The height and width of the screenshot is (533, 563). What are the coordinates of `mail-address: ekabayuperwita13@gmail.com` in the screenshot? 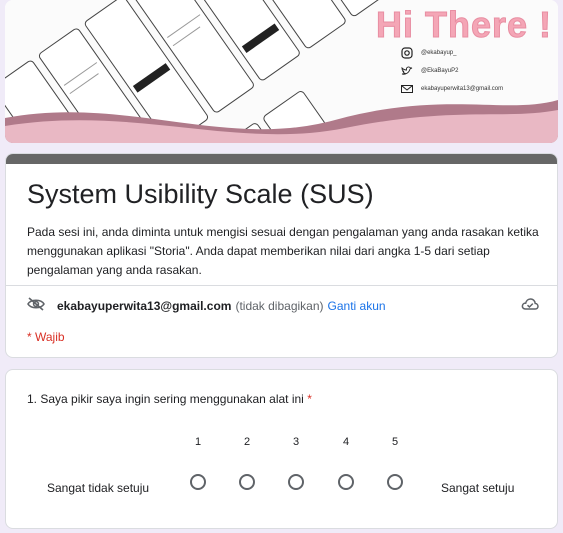 It's located at (462, 89).